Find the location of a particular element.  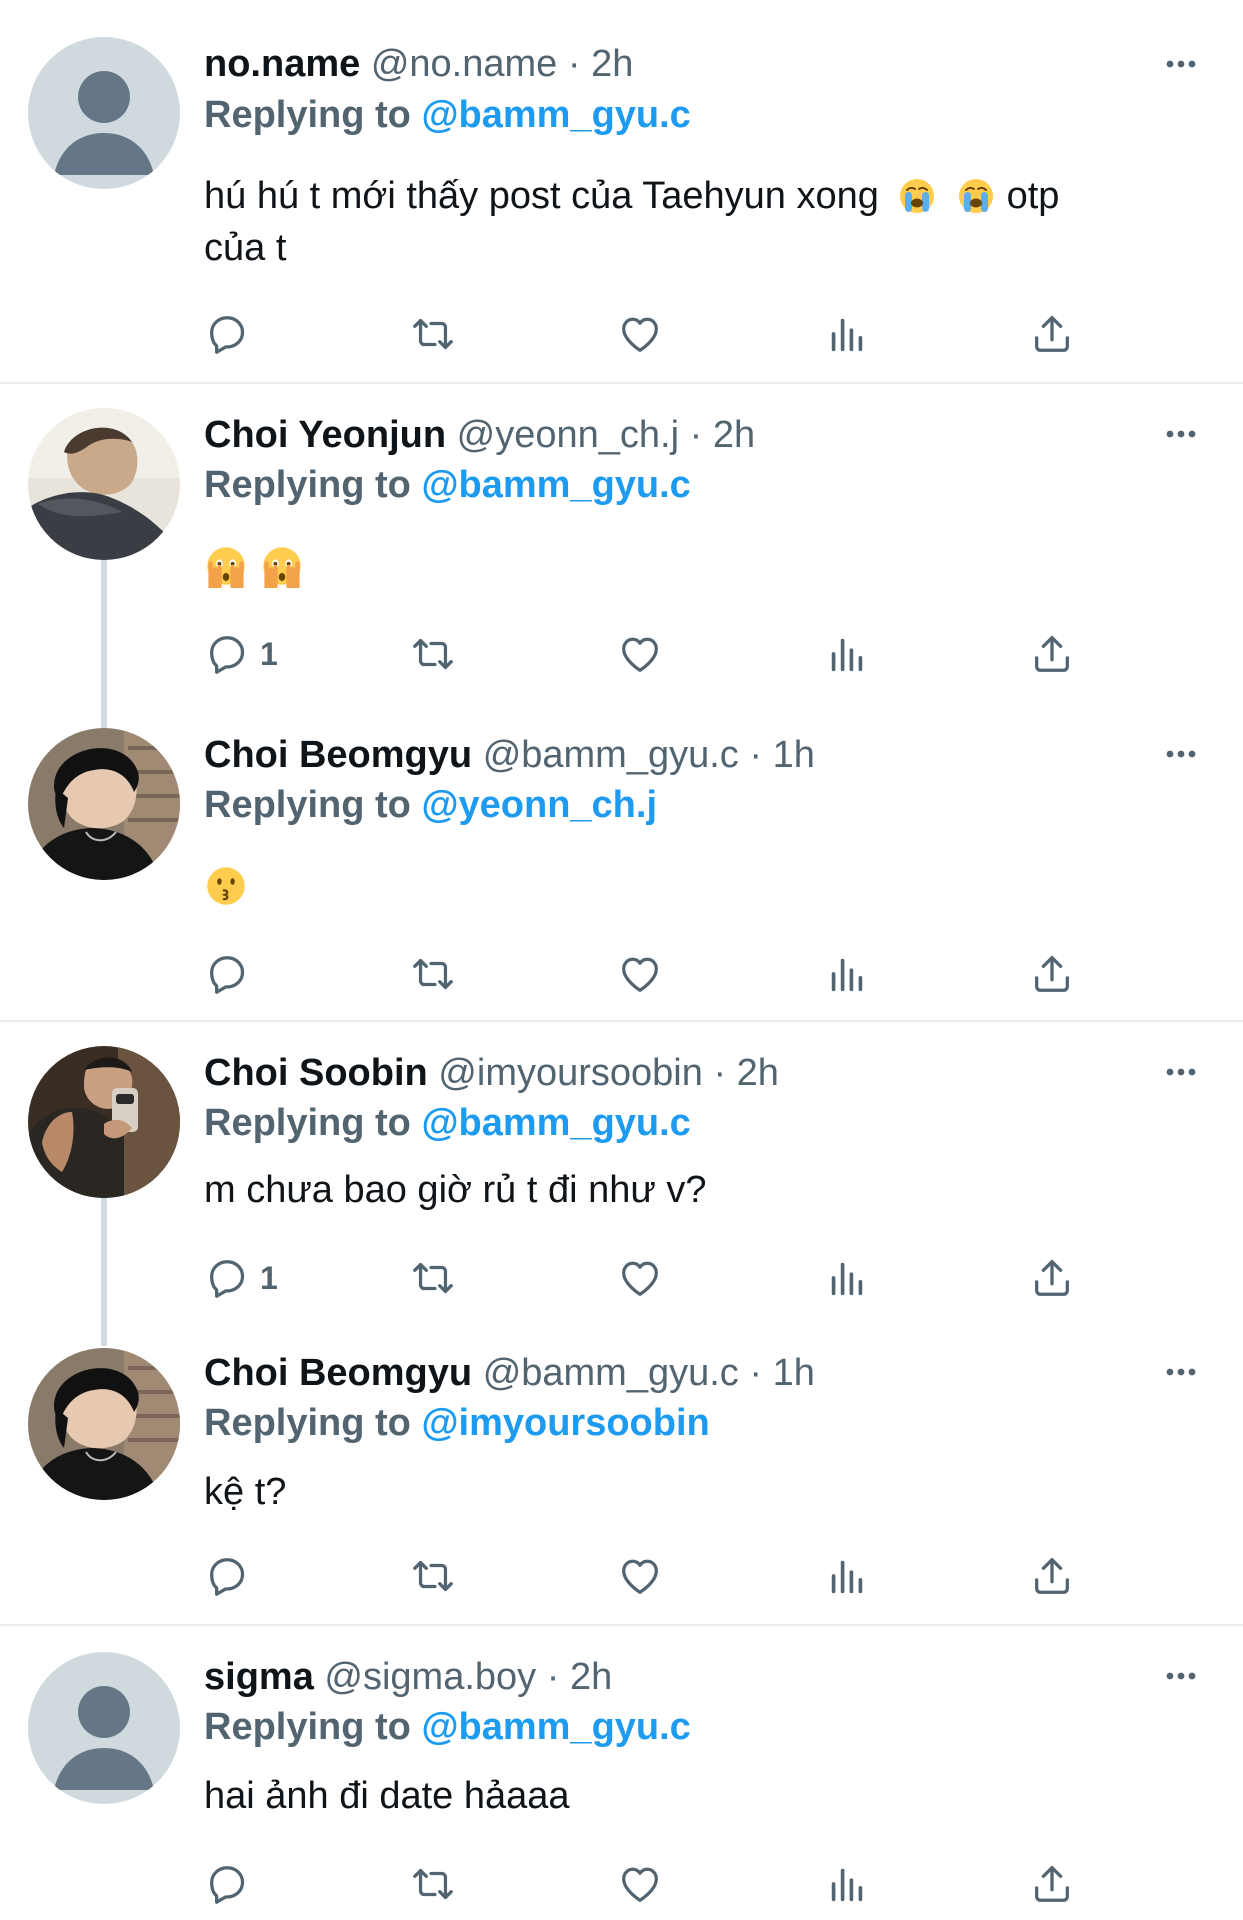

user-handle: @imyoursoobin is located at coordinates (570, 1073).